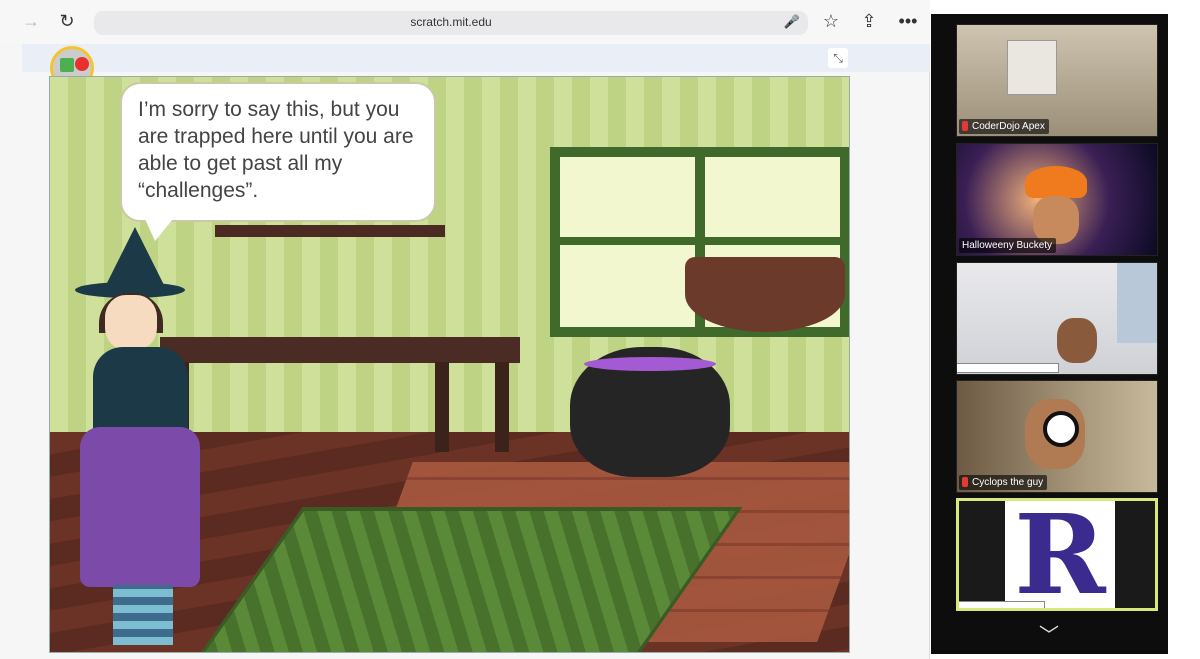  I want to click on cyclops-eye-filter, so click(1061, 429).